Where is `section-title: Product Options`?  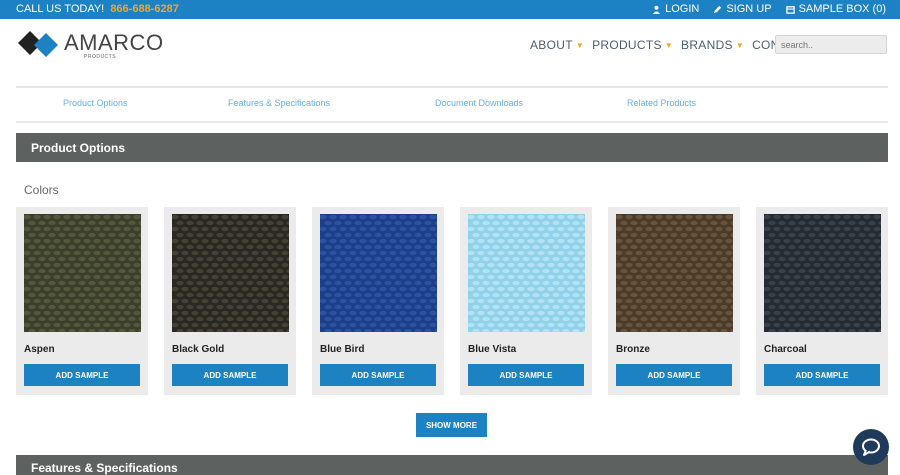 section-title: Product Options is located at coordinates (78, 148).